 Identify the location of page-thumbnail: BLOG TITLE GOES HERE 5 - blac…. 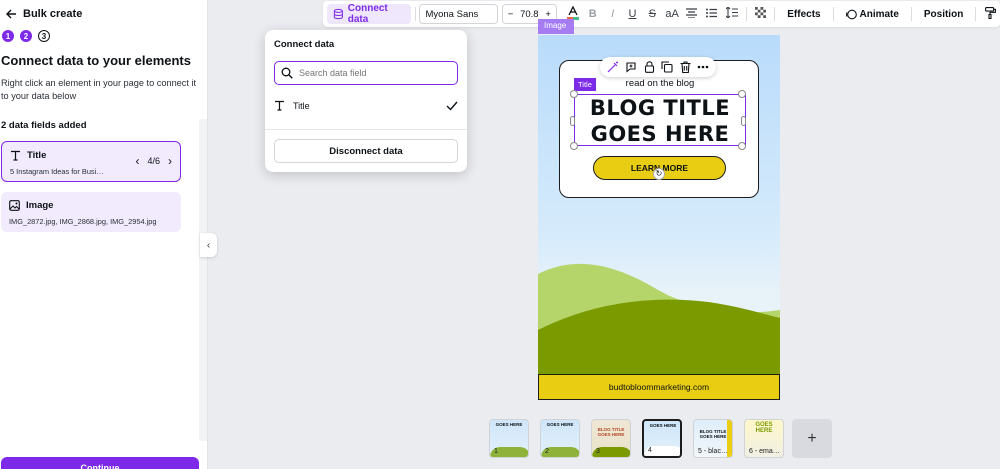
(713, 438).